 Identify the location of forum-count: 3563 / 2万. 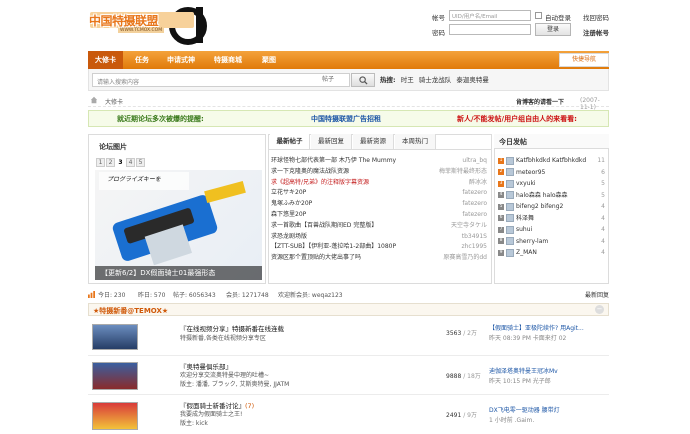
(461, 333).